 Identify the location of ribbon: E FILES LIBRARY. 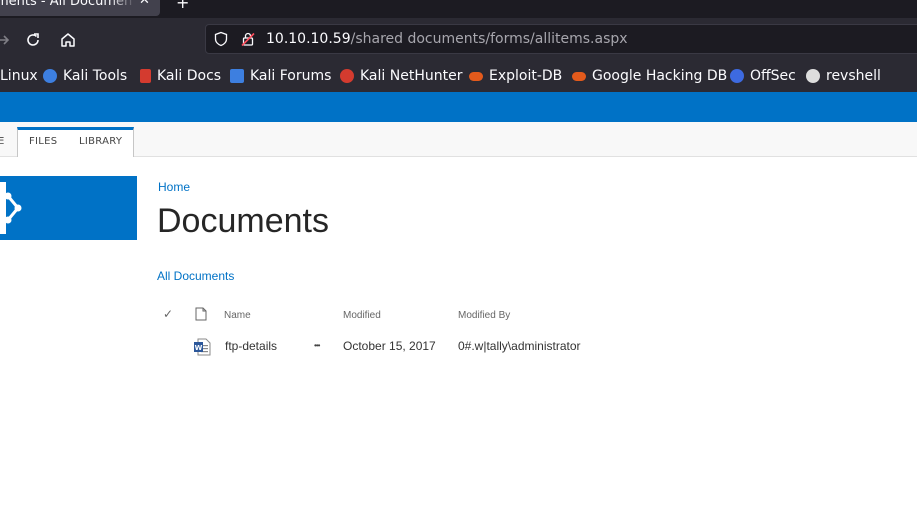
(458, 139).